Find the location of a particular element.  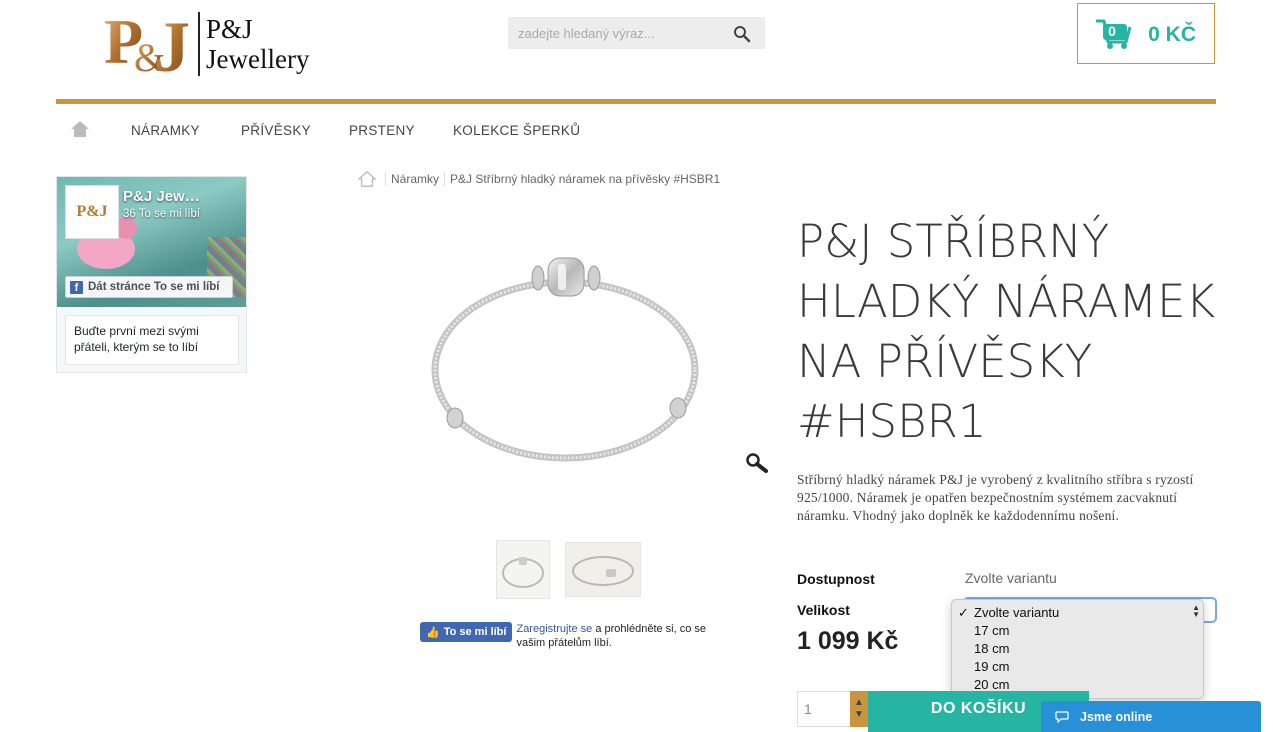

product-main-image is located at coordinates (565, 360).